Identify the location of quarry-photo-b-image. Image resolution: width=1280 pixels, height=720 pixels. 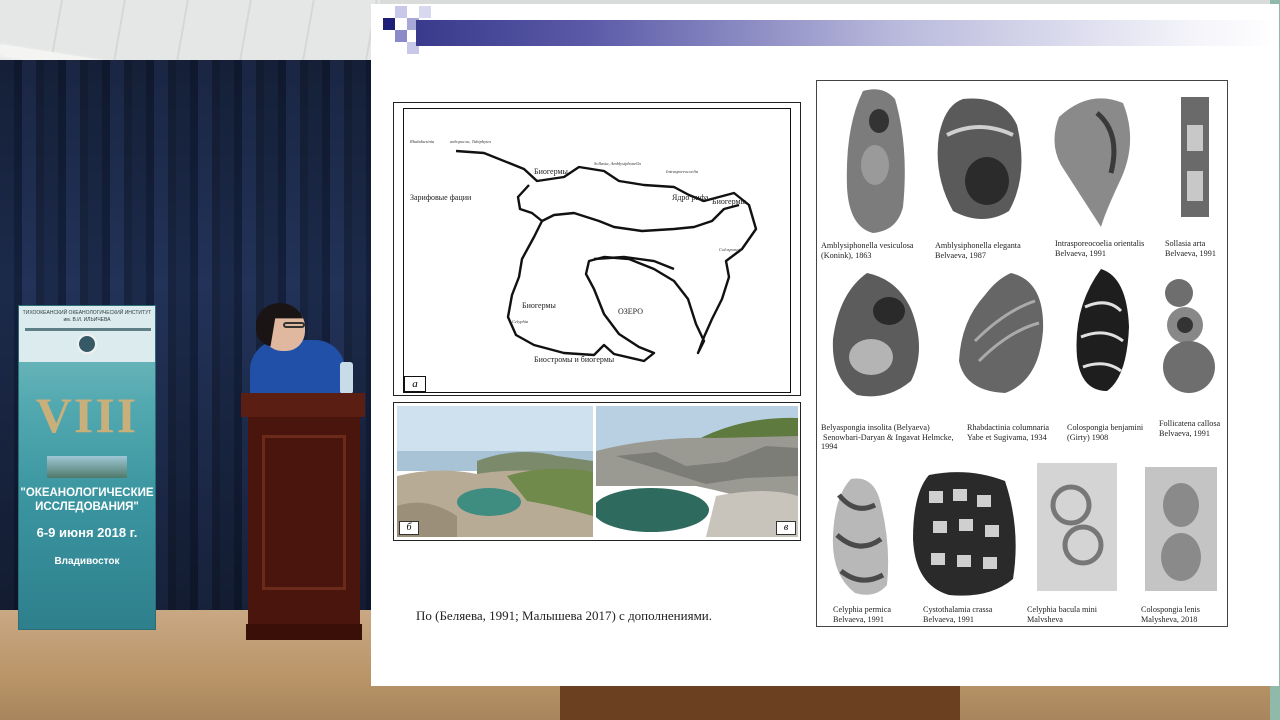
(495, 471).